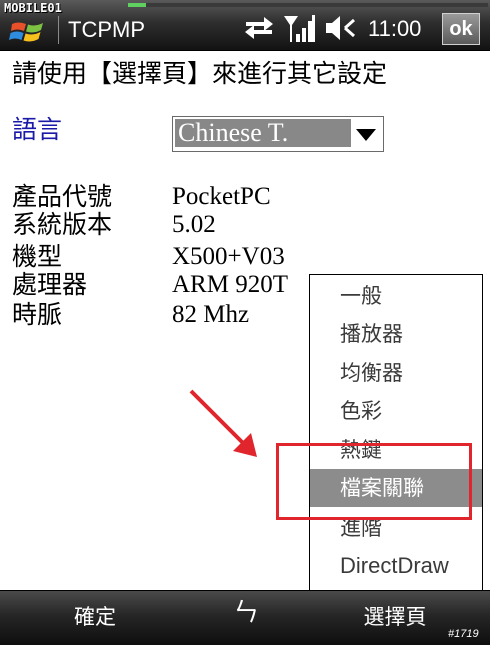  What do you see at coordinates (374, 481) in the screenshot?
I see `annotation-highlight-box` at bounding box center [374, 481].